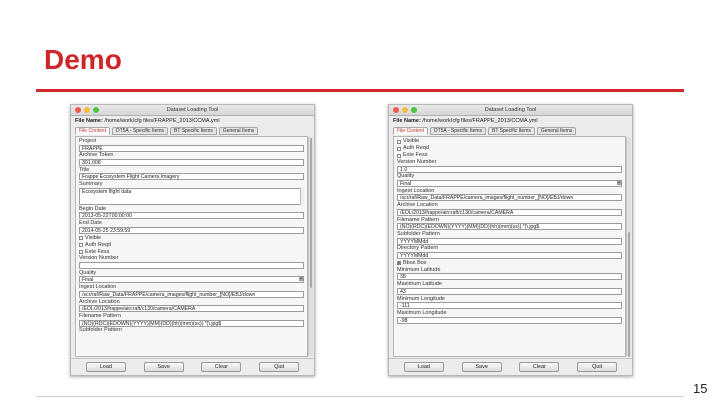  What do you see at coordinates (421, 298) in the screenshot?
I see `min-longitude-label: Minimum Longitude` at bounding box center [421, 298].